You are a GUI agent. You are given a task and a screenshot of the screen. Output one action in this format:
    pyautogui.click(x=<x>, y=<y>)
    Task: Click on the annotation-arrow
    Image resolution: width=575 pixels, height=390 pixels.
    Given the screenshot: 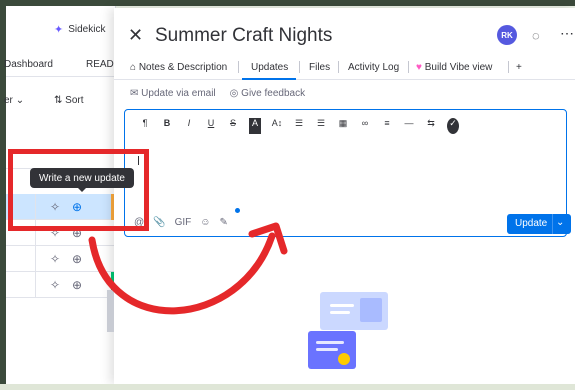 What is the action you would take?
    pyautogui.click(x=188, y=268)
    